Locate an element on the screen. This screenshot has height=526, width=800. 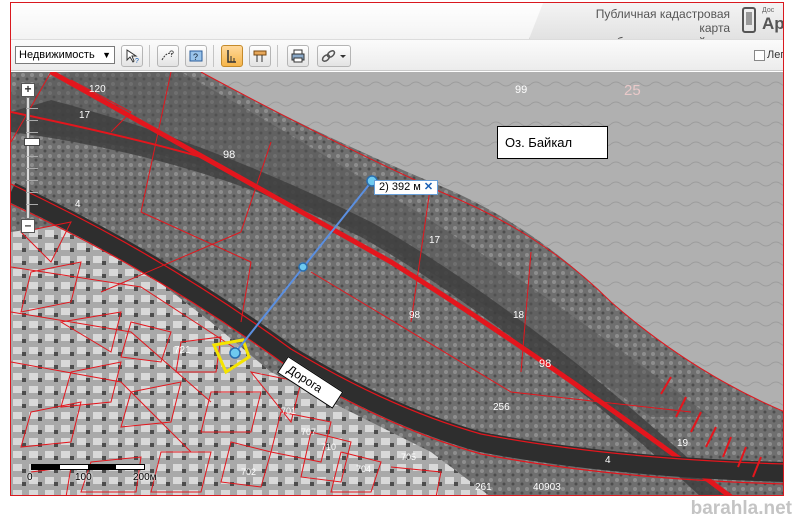
print-button is located at coordinates (298, 56).